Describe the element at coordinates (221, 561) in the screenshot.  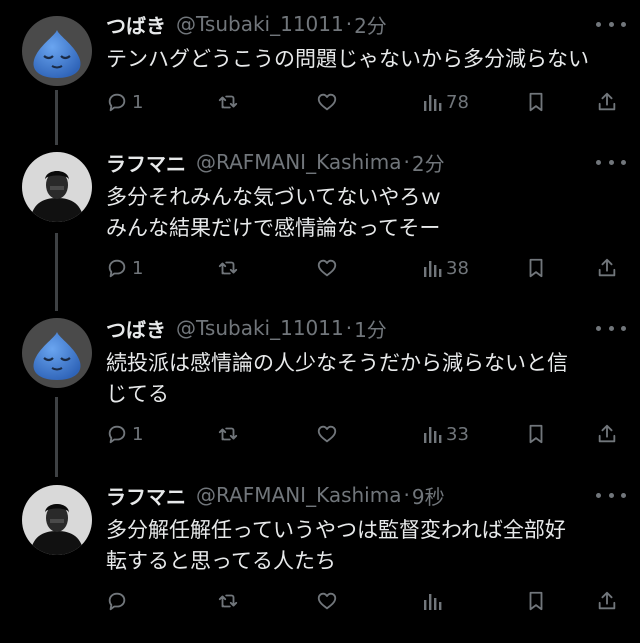
I see `tweet-text-line: 転すると思ってる人たち` at that location.